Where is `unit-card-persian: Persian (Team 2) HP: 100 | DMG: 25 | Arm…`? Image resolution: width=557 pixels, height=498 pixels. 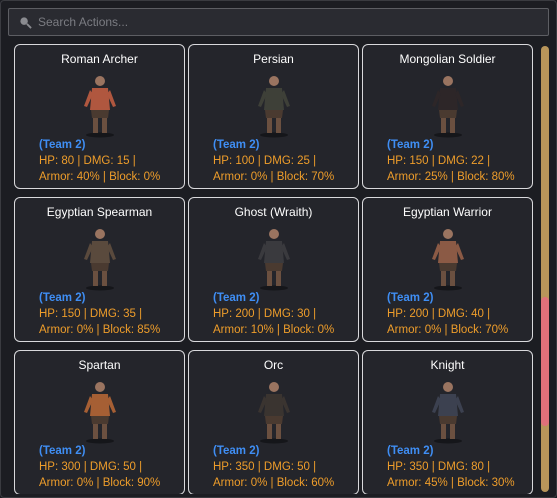
unit-card-persian: Persian (Team 2) HP: 100 | DMG: 25 | Arm… is located at coordinates (273, 116).